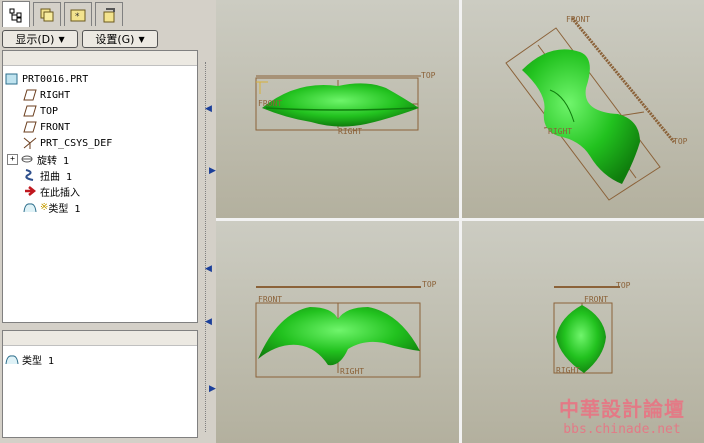 The width and height of the screenshot is (704, 443). What do you see at coordinates (55, 127) in the screenshot?
I see `tree-item-label: FRONT` at bounding box center [55, 127].